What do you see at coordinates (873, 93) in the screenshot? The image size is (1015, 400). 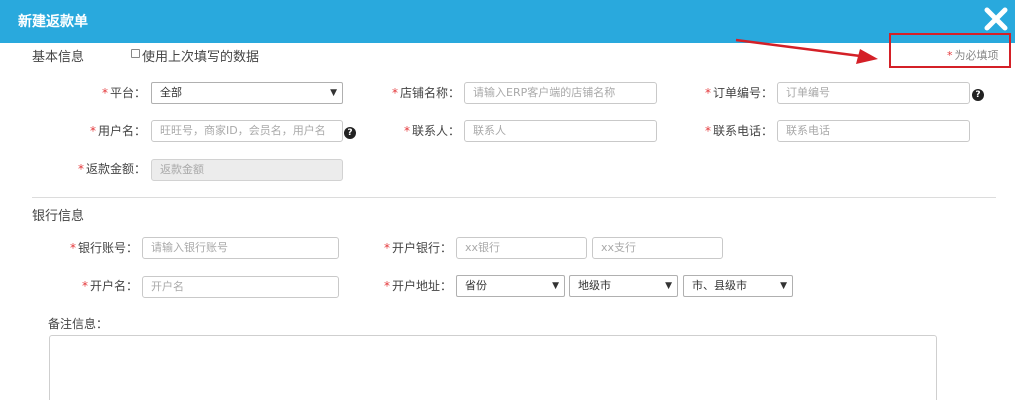 I see `order-input: 订单编号` at bounding box center [873, 93].